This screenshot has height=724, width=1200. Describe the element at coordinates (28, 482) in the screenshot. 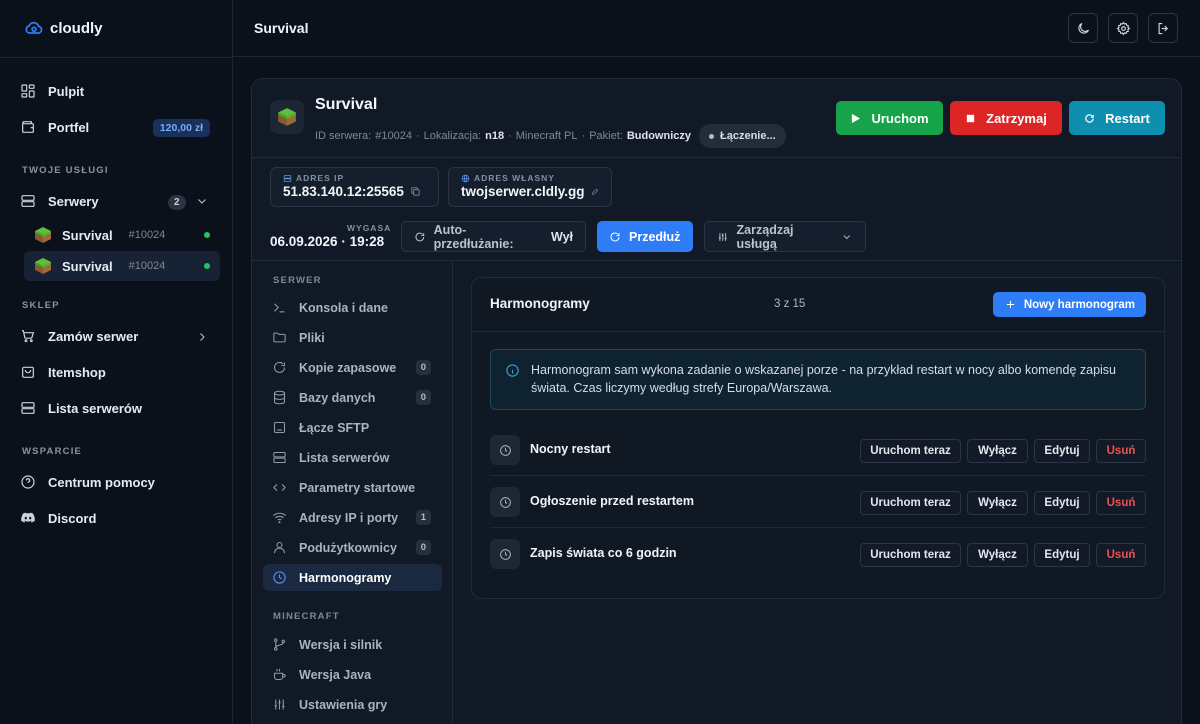

I see `help-icon` at that location.